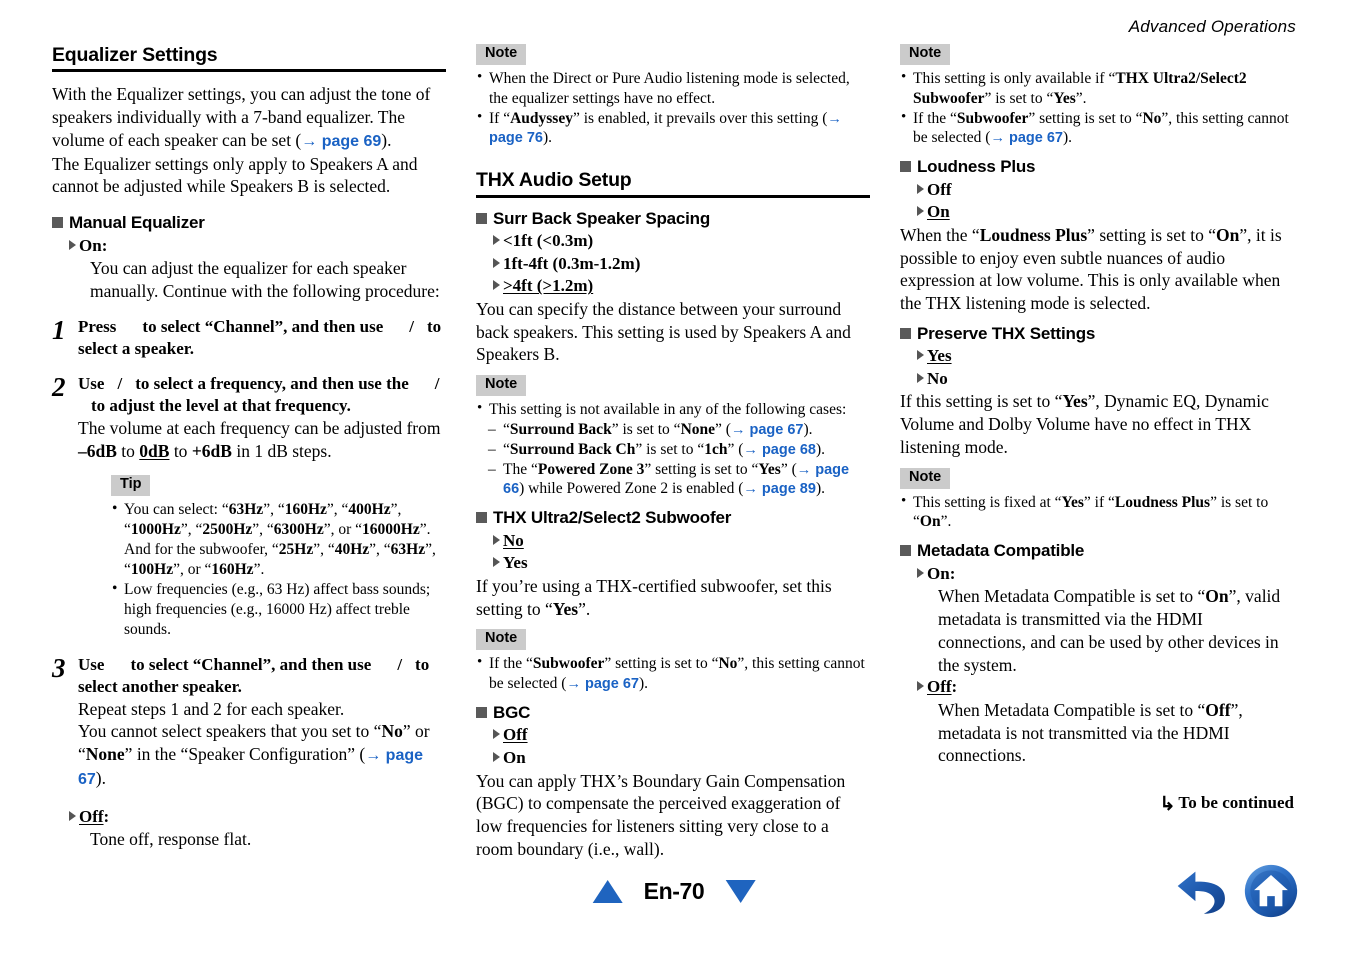  Describe the element at coordinates (541, 118) in the screenshot. I see `value-audyssey: Audyssey` at that location.